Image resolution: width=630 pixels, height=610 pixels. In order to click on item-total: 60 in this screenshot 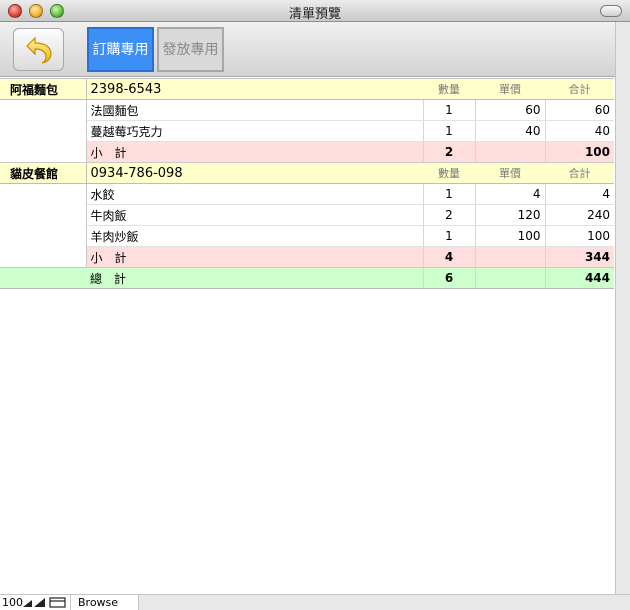, I will do `click(579, 110)`.